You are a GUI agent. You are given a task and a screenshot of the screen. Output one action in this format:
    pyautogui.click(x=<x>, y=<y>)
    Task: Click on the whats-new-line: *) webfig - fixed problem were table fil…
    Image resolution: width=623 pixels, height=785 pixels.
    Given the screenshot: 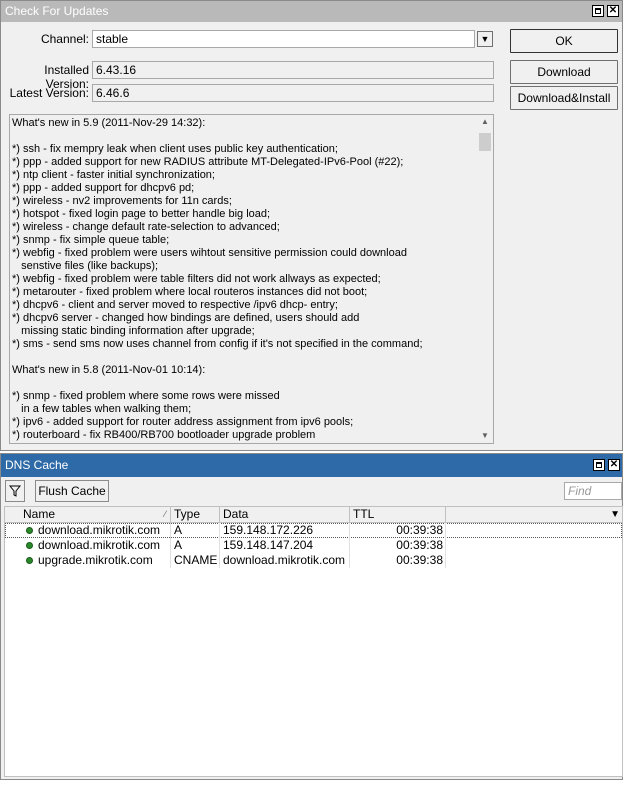 What is the action you would take?
    pyautogui.click(x=196, y=279)
    